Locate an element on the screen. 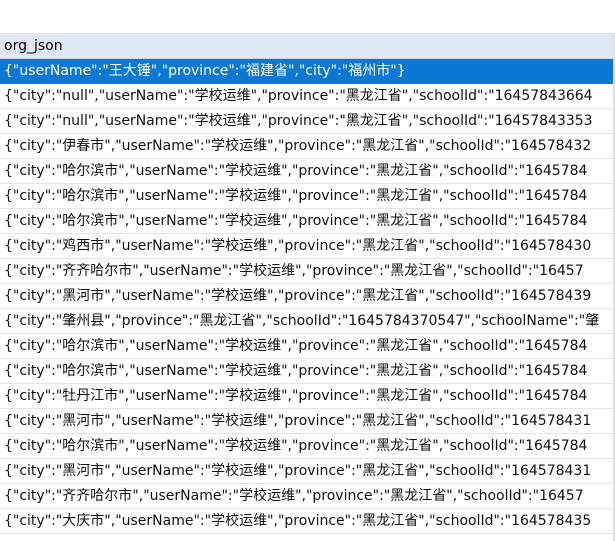 The image size is (615, 541). column-header-label: org_json is located at coordinates (33, 46).